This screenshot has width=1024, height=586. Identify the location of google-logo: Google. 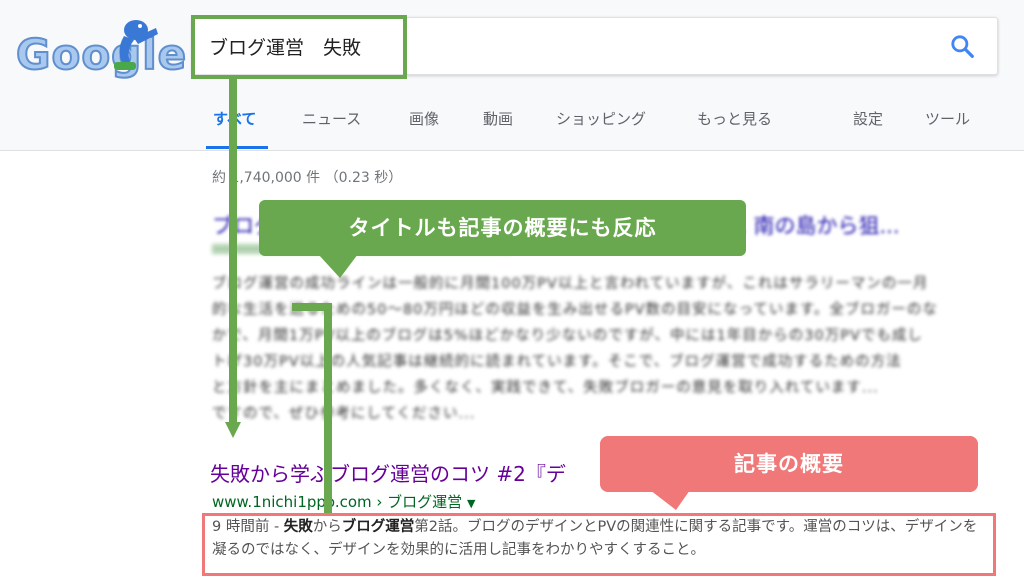
(100, 51).